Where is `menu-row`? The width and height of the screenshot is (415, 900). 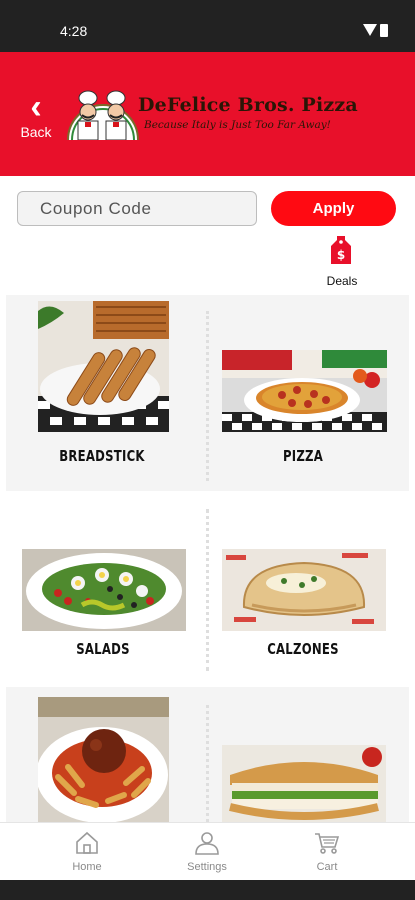
menu-row is located at coordinates (207, 754).